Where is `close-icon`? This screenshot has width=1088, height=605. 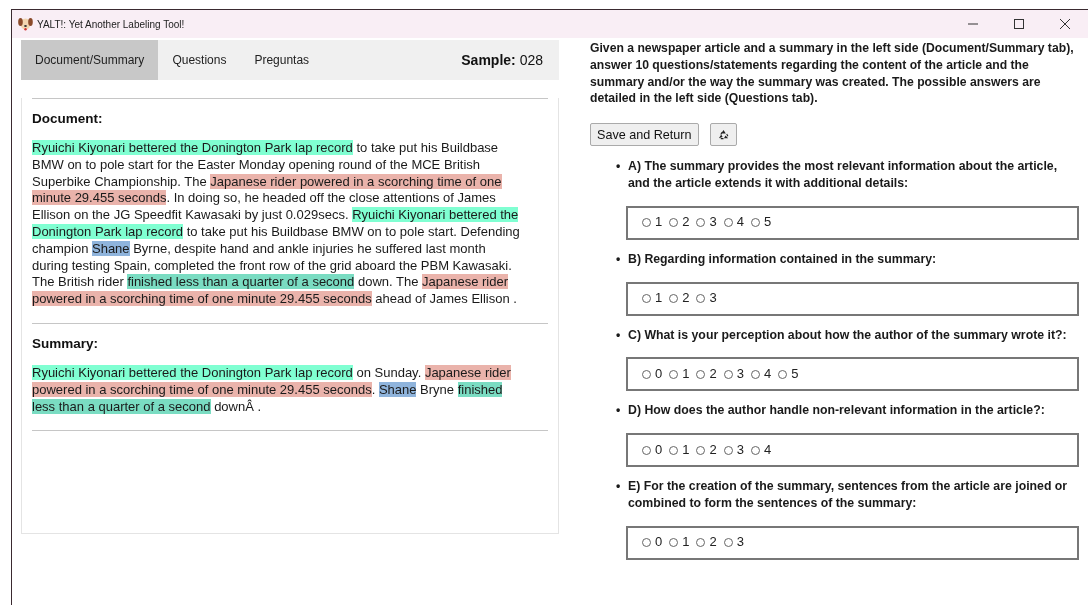
close-icon is located at coordinates (1065, 24).